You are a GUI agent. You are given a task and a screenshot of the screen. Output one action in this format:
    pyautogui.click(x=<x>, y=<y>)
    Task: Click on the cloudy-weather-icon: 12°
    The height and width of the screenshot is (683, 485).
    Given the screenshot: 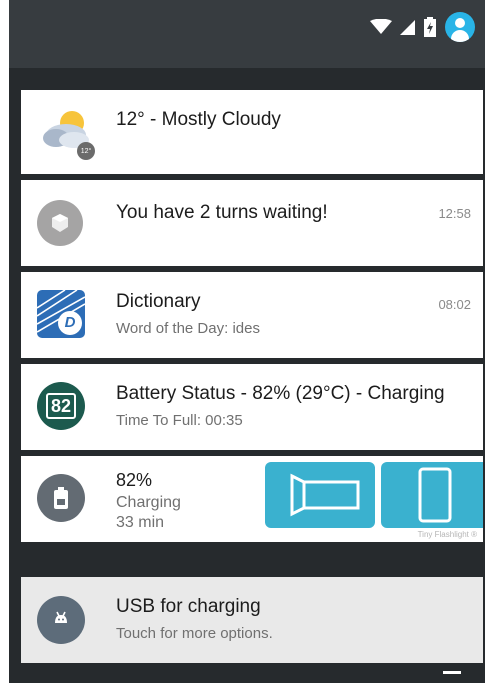 What is the action you would take?
    pyautogui.click(x=68, y=132)
    